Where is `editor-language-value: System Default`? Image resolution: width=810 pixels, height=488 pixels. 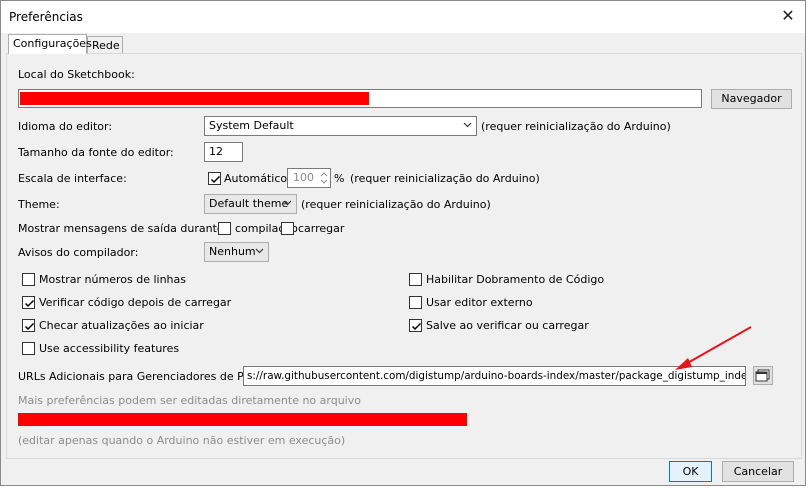
editor-language-value: System Default is located at coordinates (251, 125).